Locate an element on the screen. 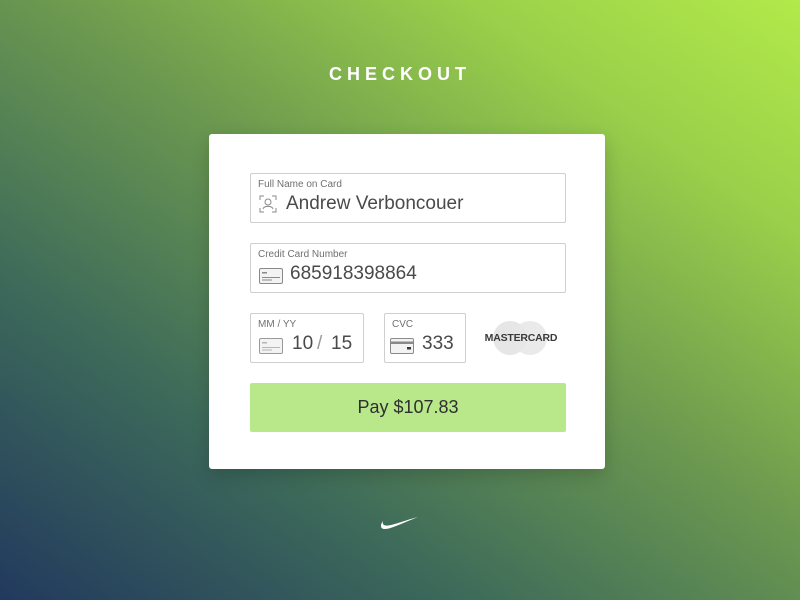  card-brand-label: MASTERCARD is located at coordinates (521, 338).